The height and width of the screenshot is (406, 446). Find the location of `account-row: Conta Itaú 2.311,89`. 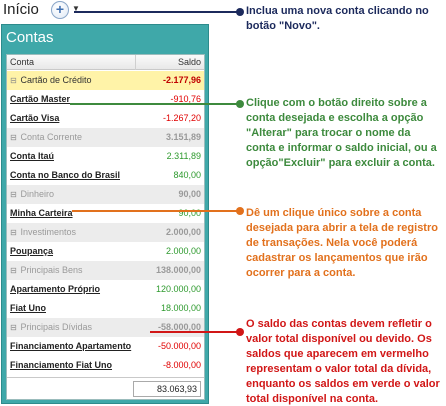

account-row: Conta Itaú 2.311,89 is located at coordinates (105, 156).